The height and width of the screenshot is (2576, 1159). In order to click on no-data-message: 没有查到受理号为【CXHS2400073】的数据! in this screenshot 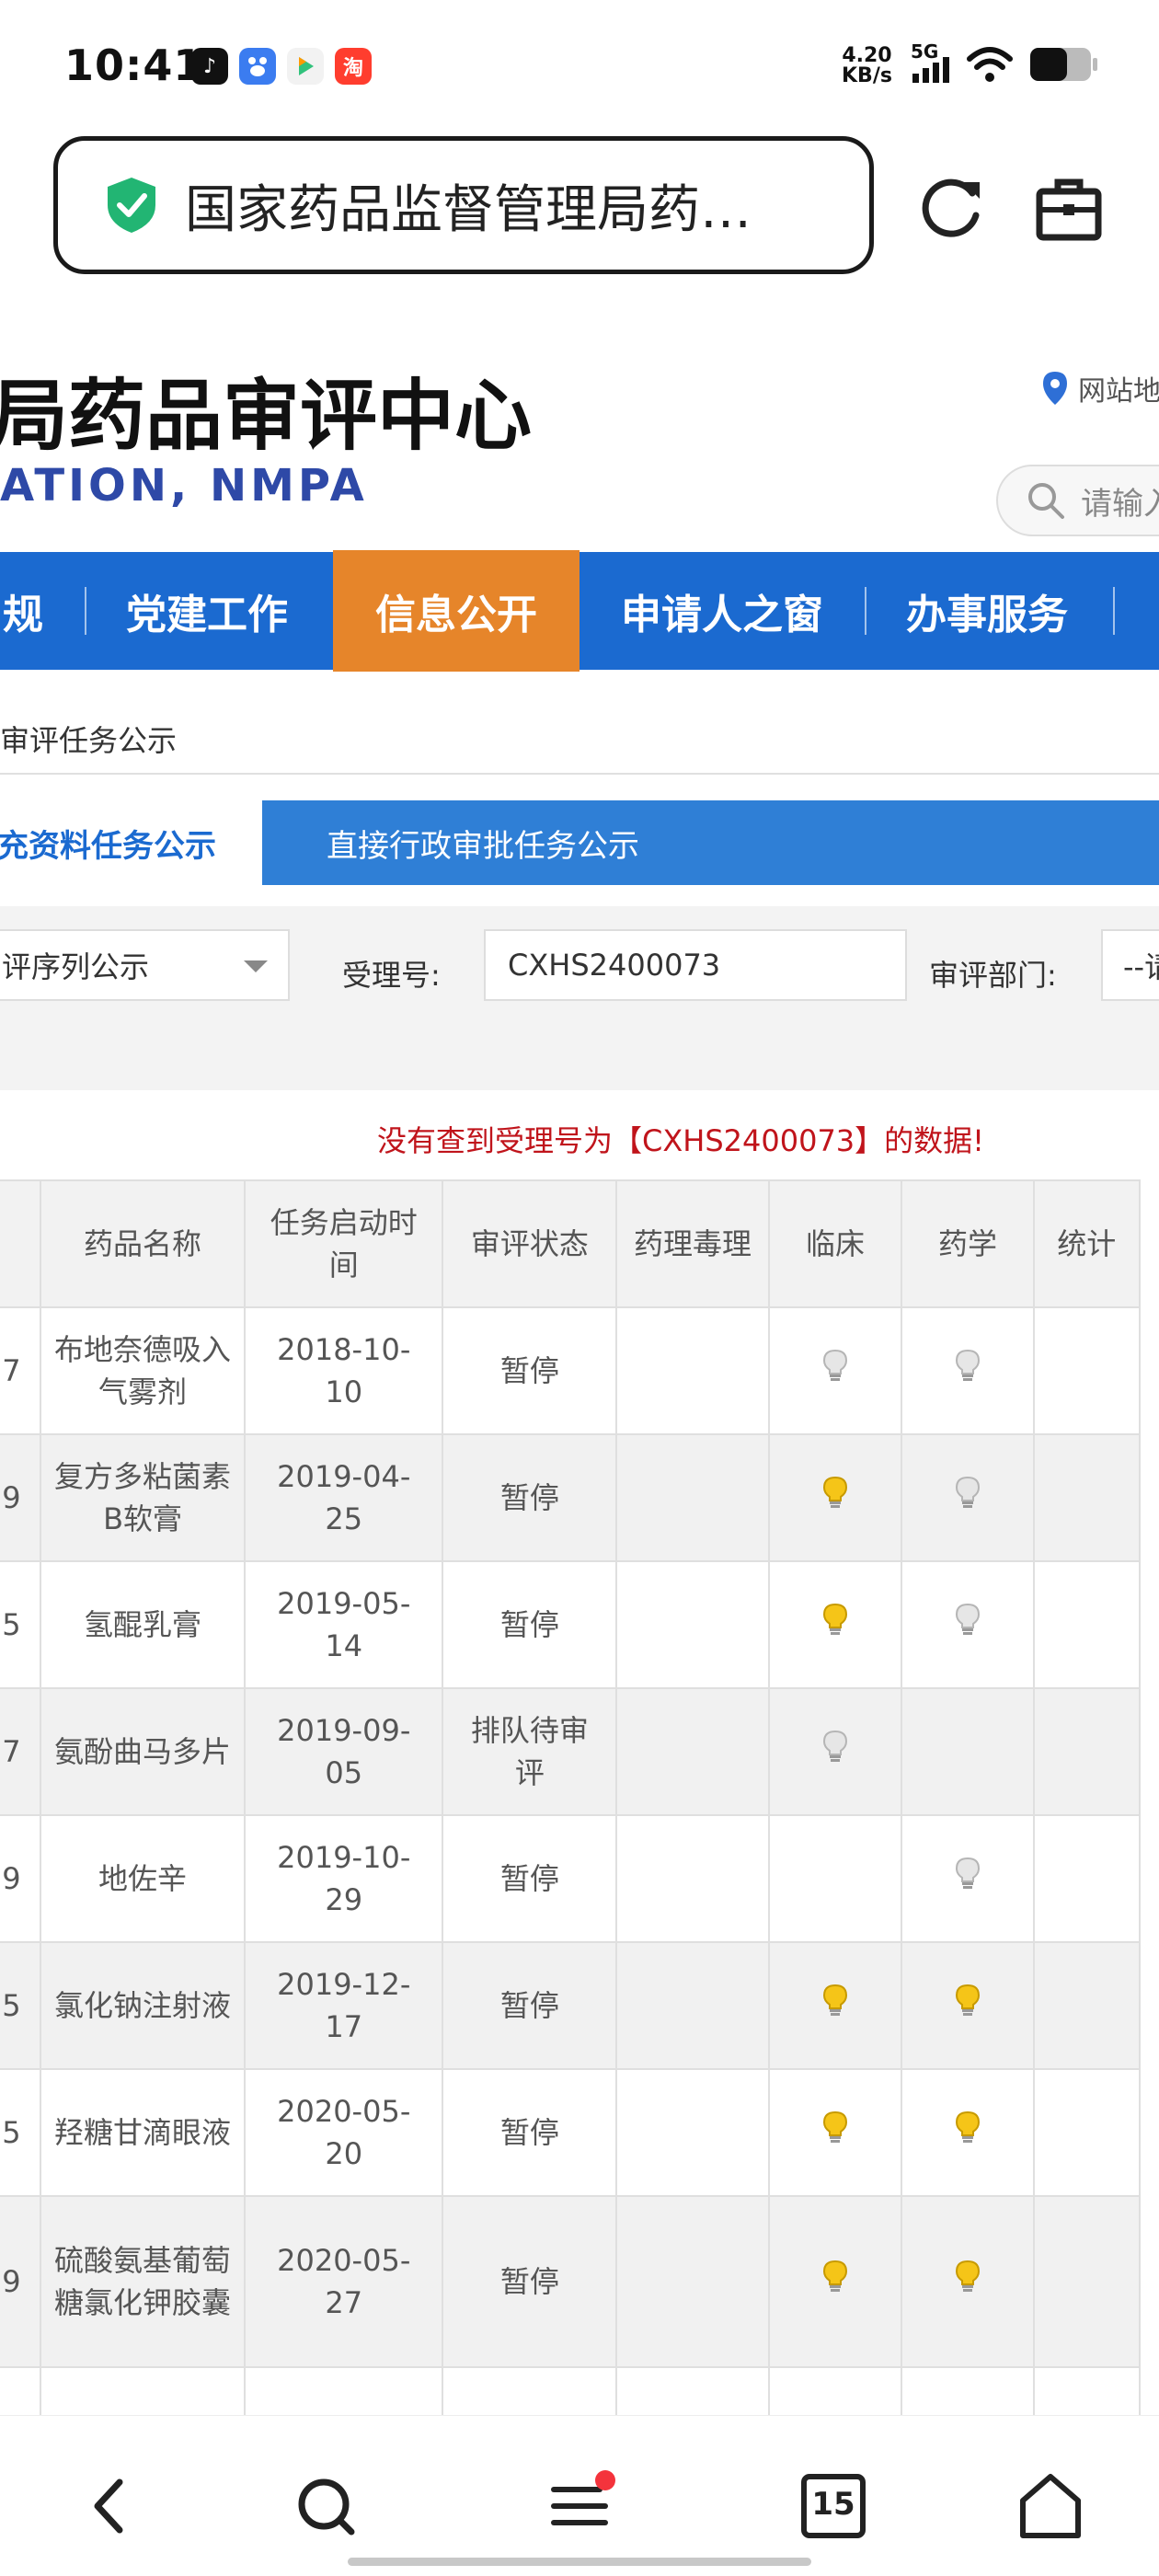, I will do `click(680, 1140)`.